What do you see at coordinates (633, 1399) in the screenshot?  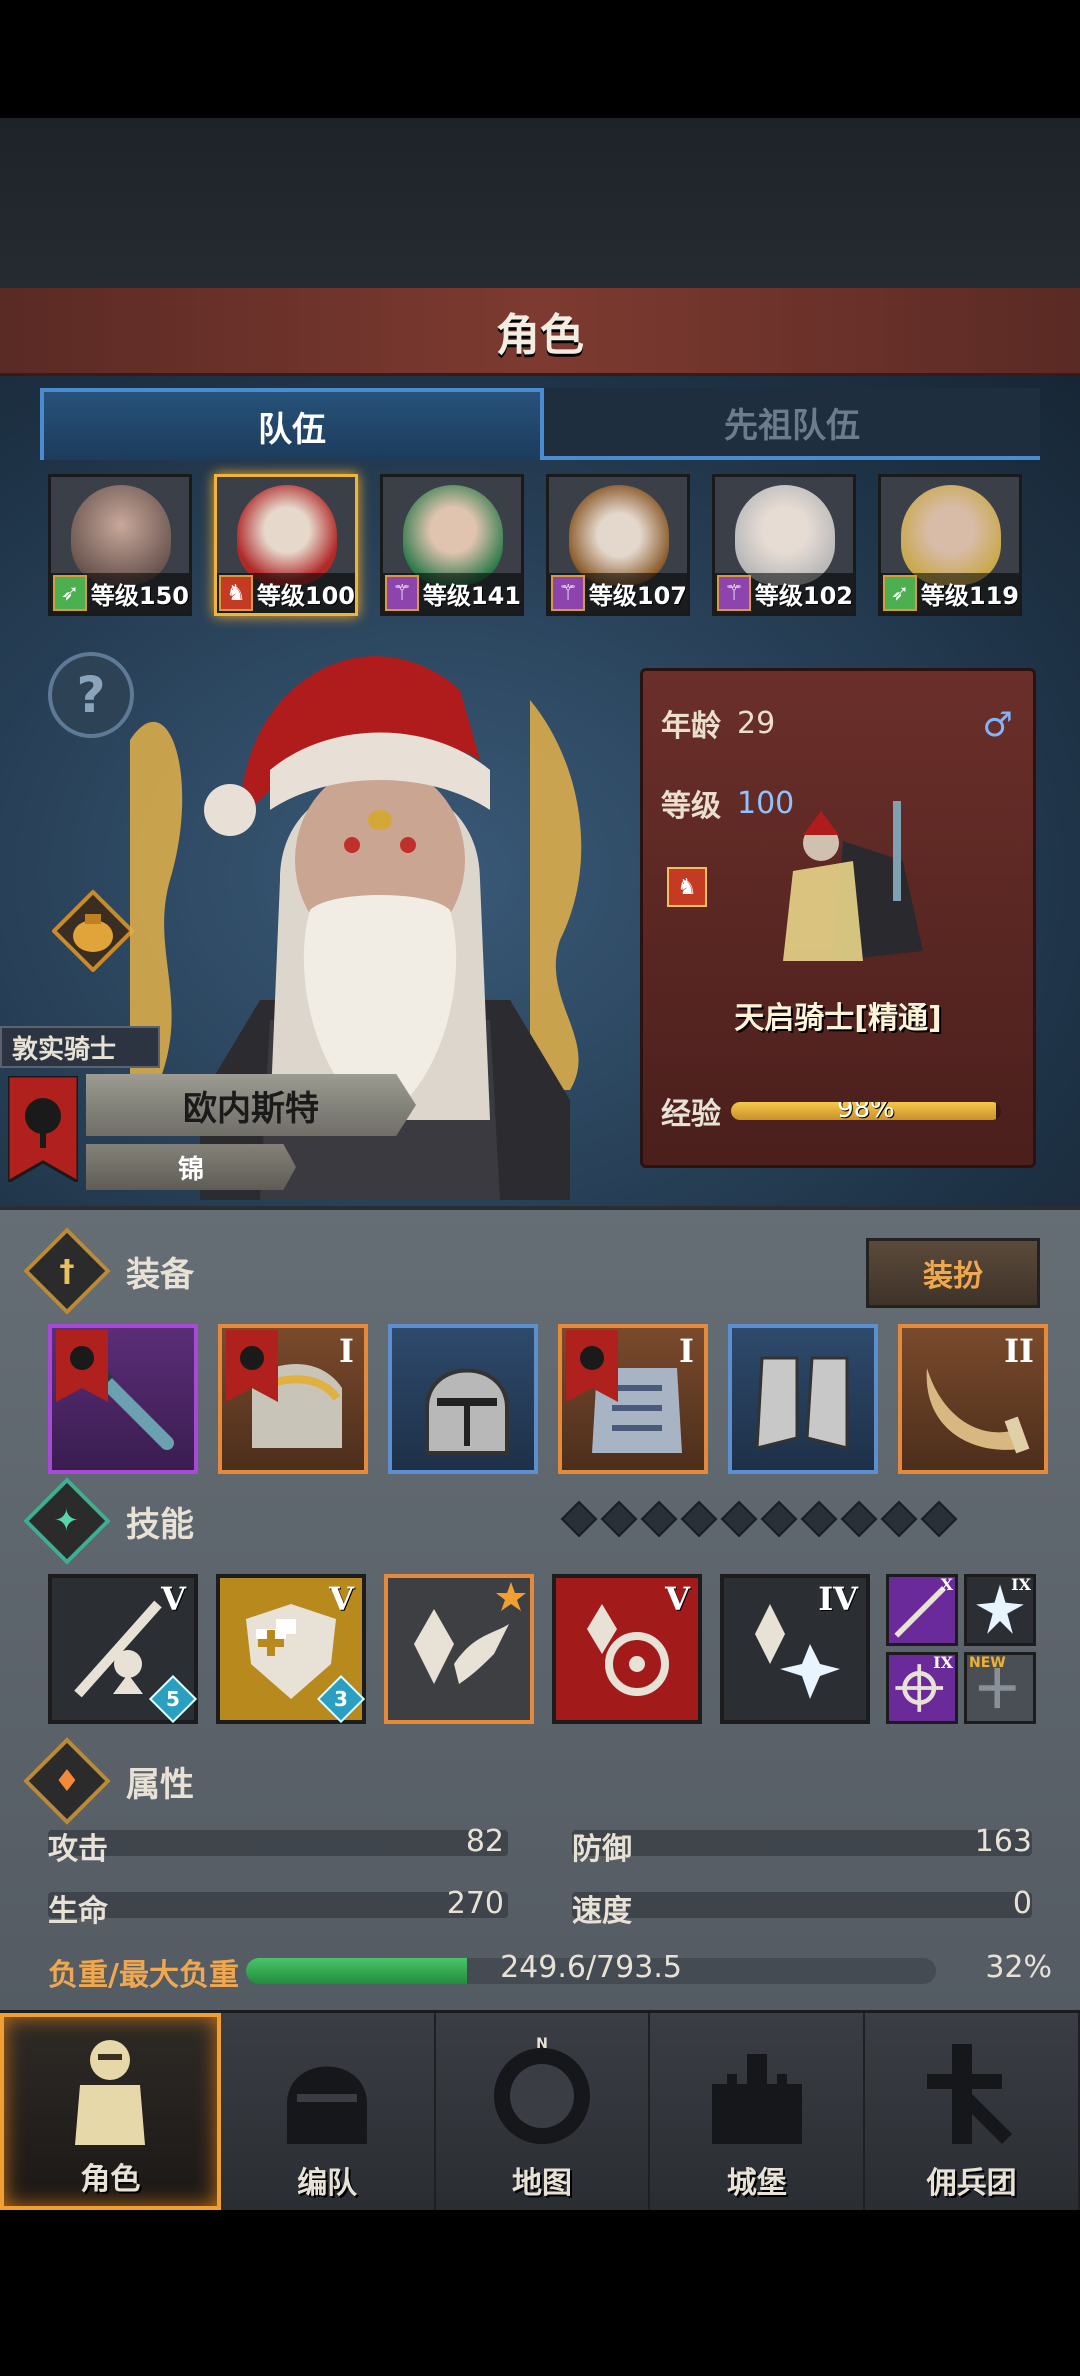 I see `equipment-slot-chest: I` at bounding box center [633, 1399].